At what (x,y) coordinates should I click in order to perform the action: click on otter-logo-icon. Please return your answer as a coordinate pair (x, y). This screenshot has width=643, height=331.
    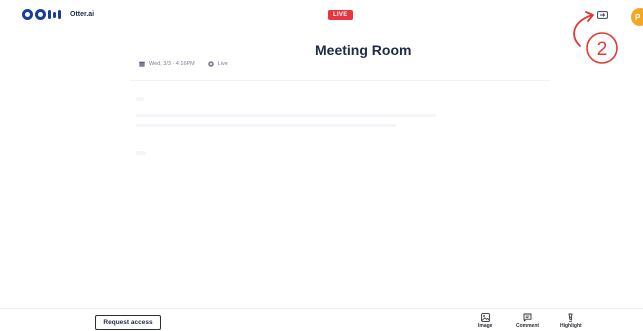
    Looking at the image, I should click on (41, 14).